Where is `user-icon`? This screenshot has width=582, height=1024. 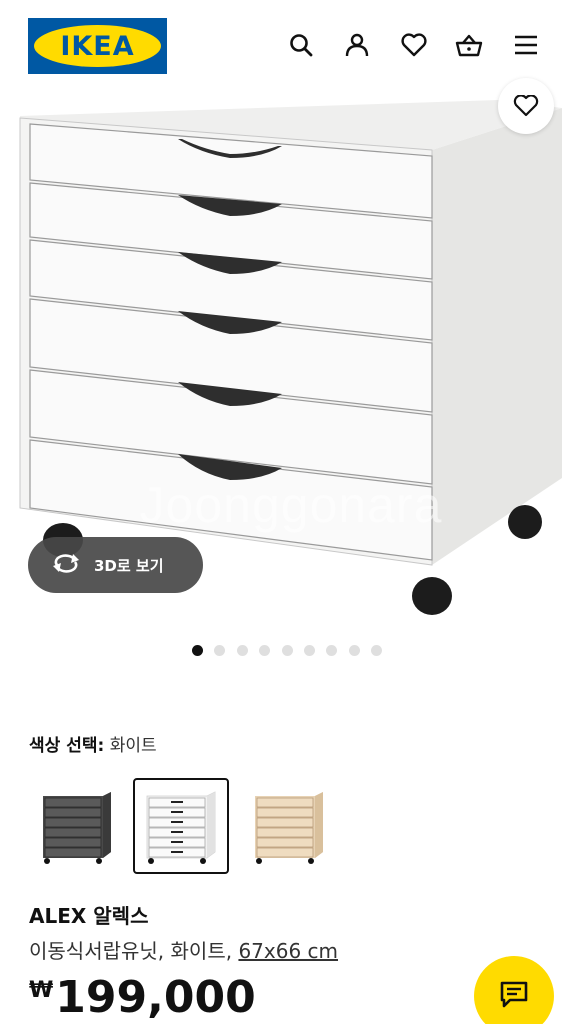
user-icon is located at coordinates (357, 45).